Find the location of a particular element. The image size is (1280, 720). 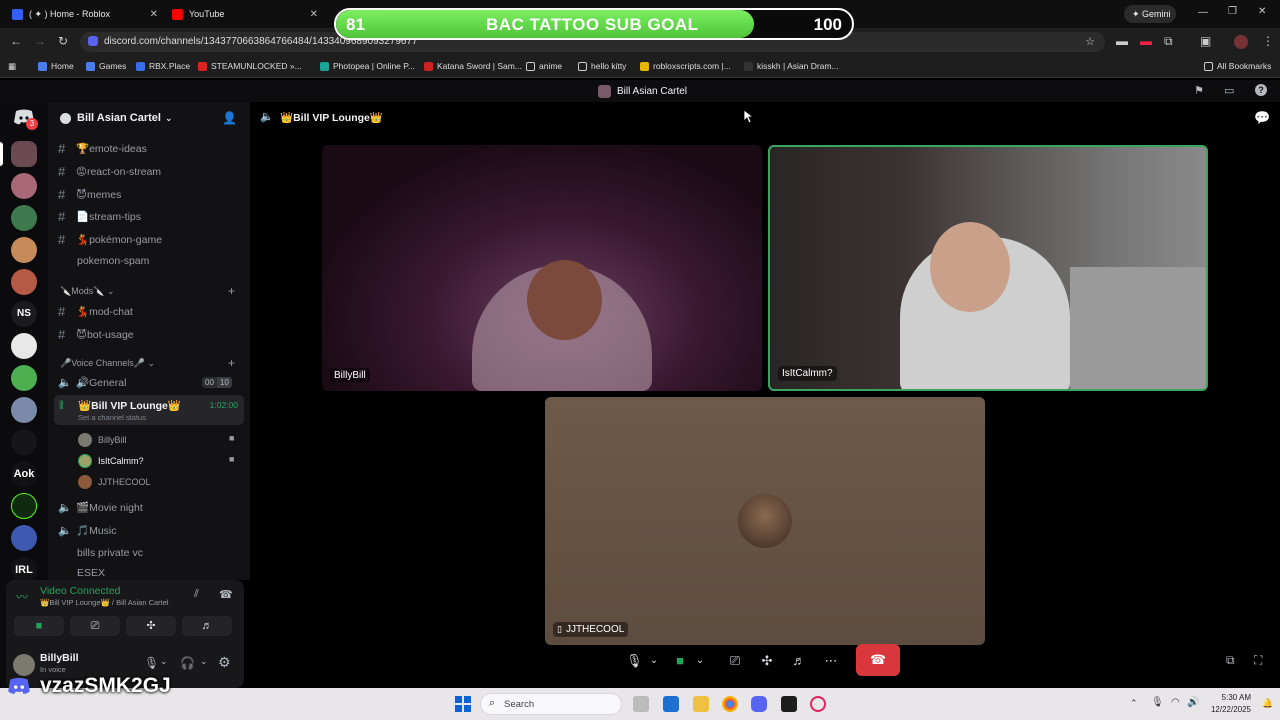

fullscreen-icon: ⛶ is located at coordinates (1258, 660).